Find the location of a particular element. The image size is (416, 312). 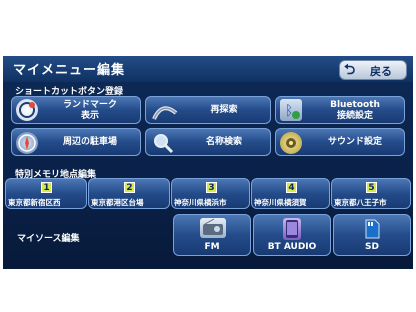

page-title: マイメニュー編集 is located at coordinates (69, 70).